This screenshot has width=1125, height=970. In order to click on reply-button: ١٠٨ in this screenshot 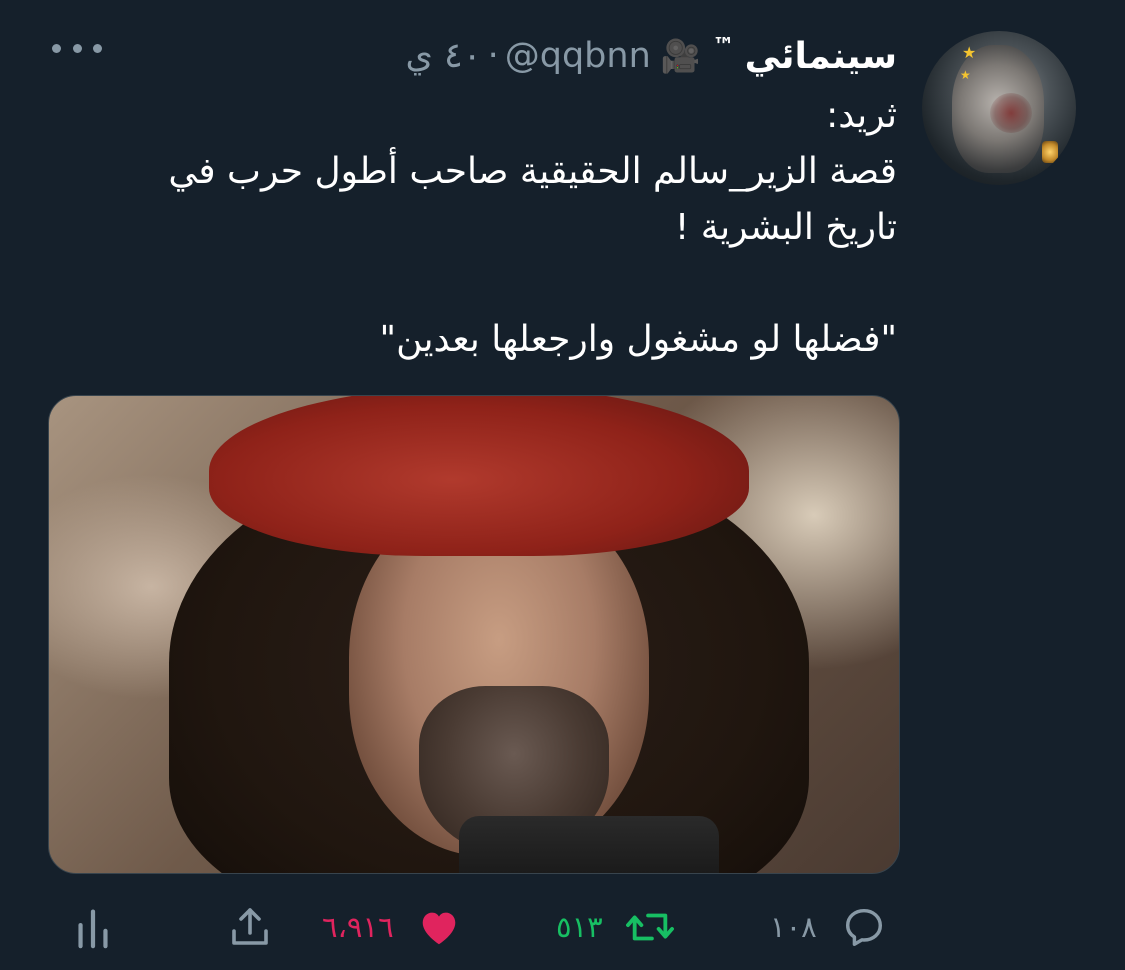, I will do `click(828, 927)`.